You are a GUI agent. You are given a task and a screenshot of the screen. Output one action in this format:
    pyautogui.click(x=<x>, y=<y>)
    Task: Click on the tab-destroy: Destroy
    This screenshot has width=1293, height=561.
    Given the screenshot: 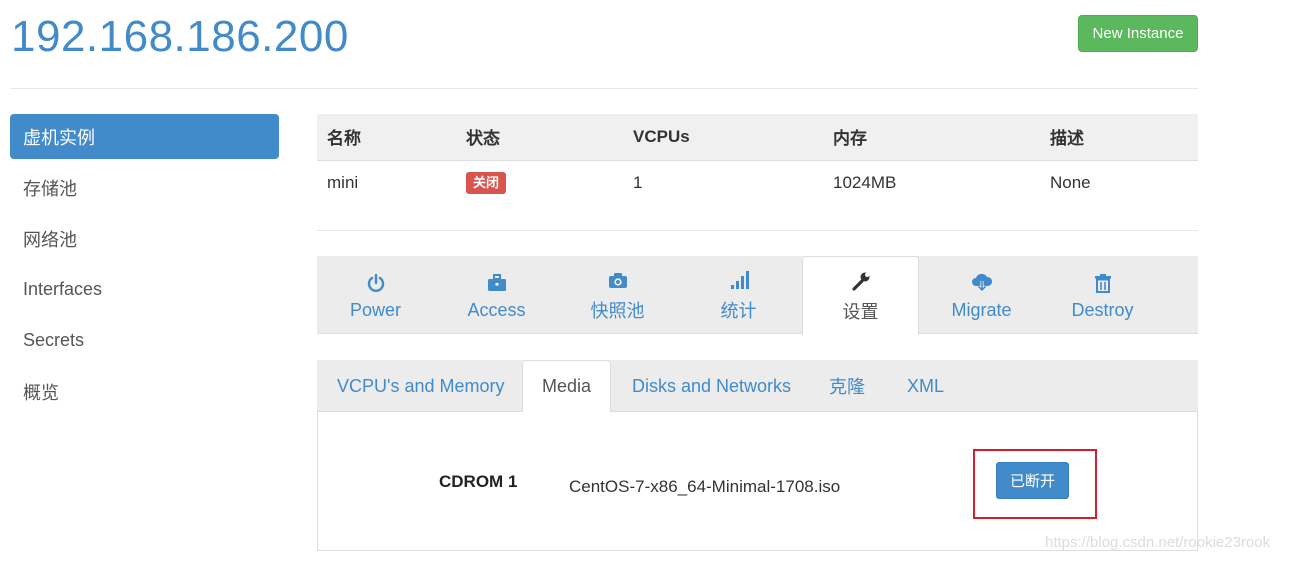 What is the action you would take?
    pyautogui.click(x=1102, y=295)
    